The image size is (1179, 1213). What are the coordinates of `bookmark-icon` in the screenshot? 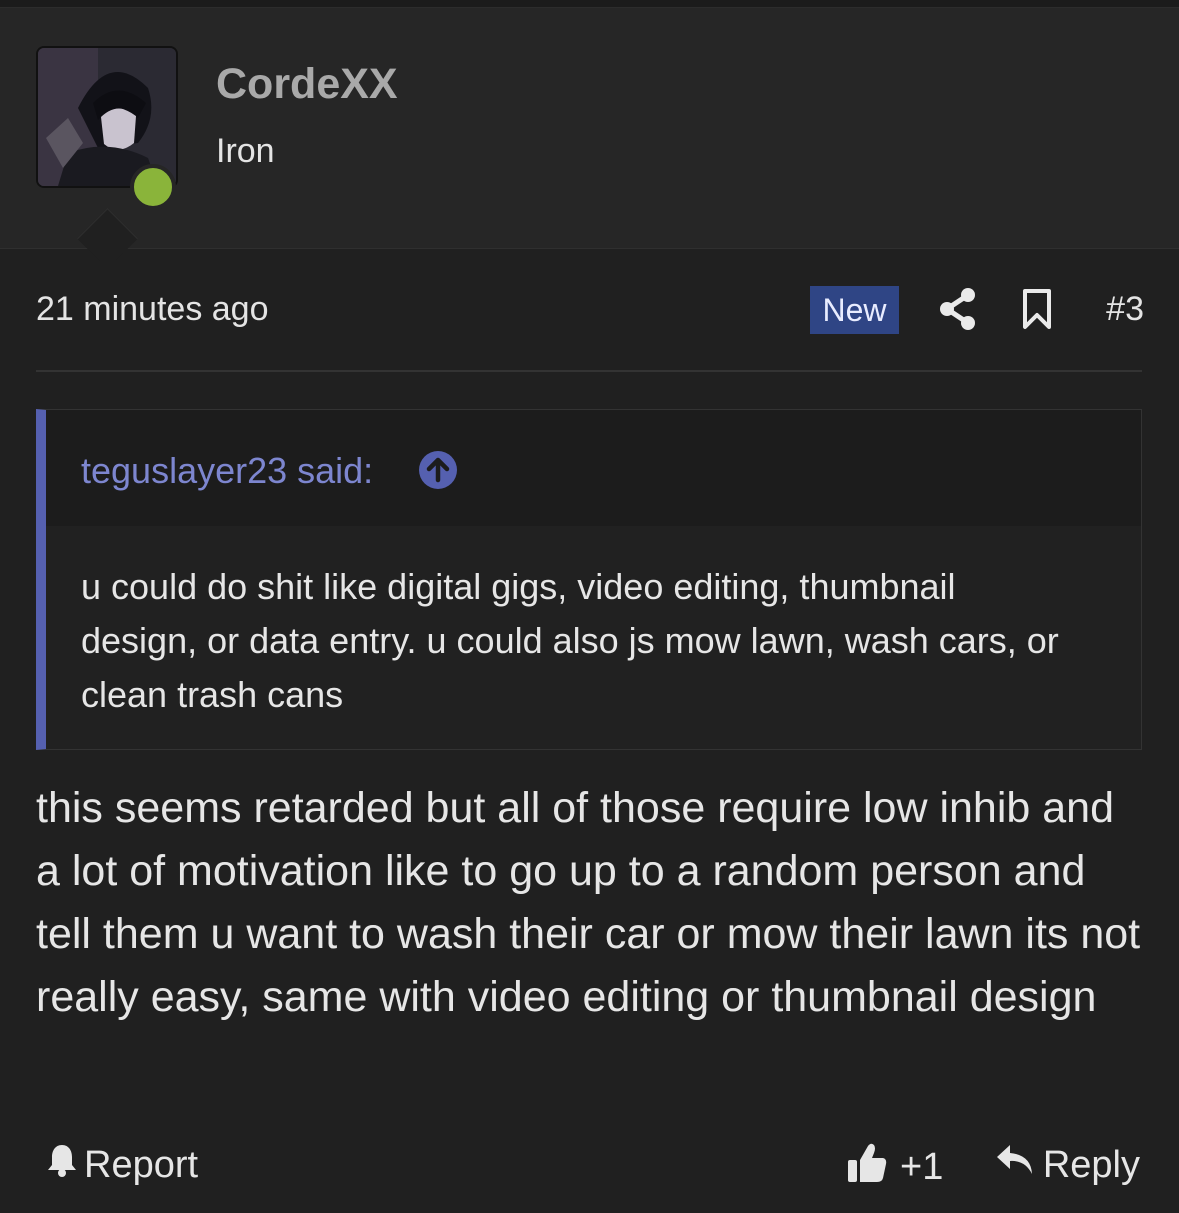 It's located at (1037, 311).